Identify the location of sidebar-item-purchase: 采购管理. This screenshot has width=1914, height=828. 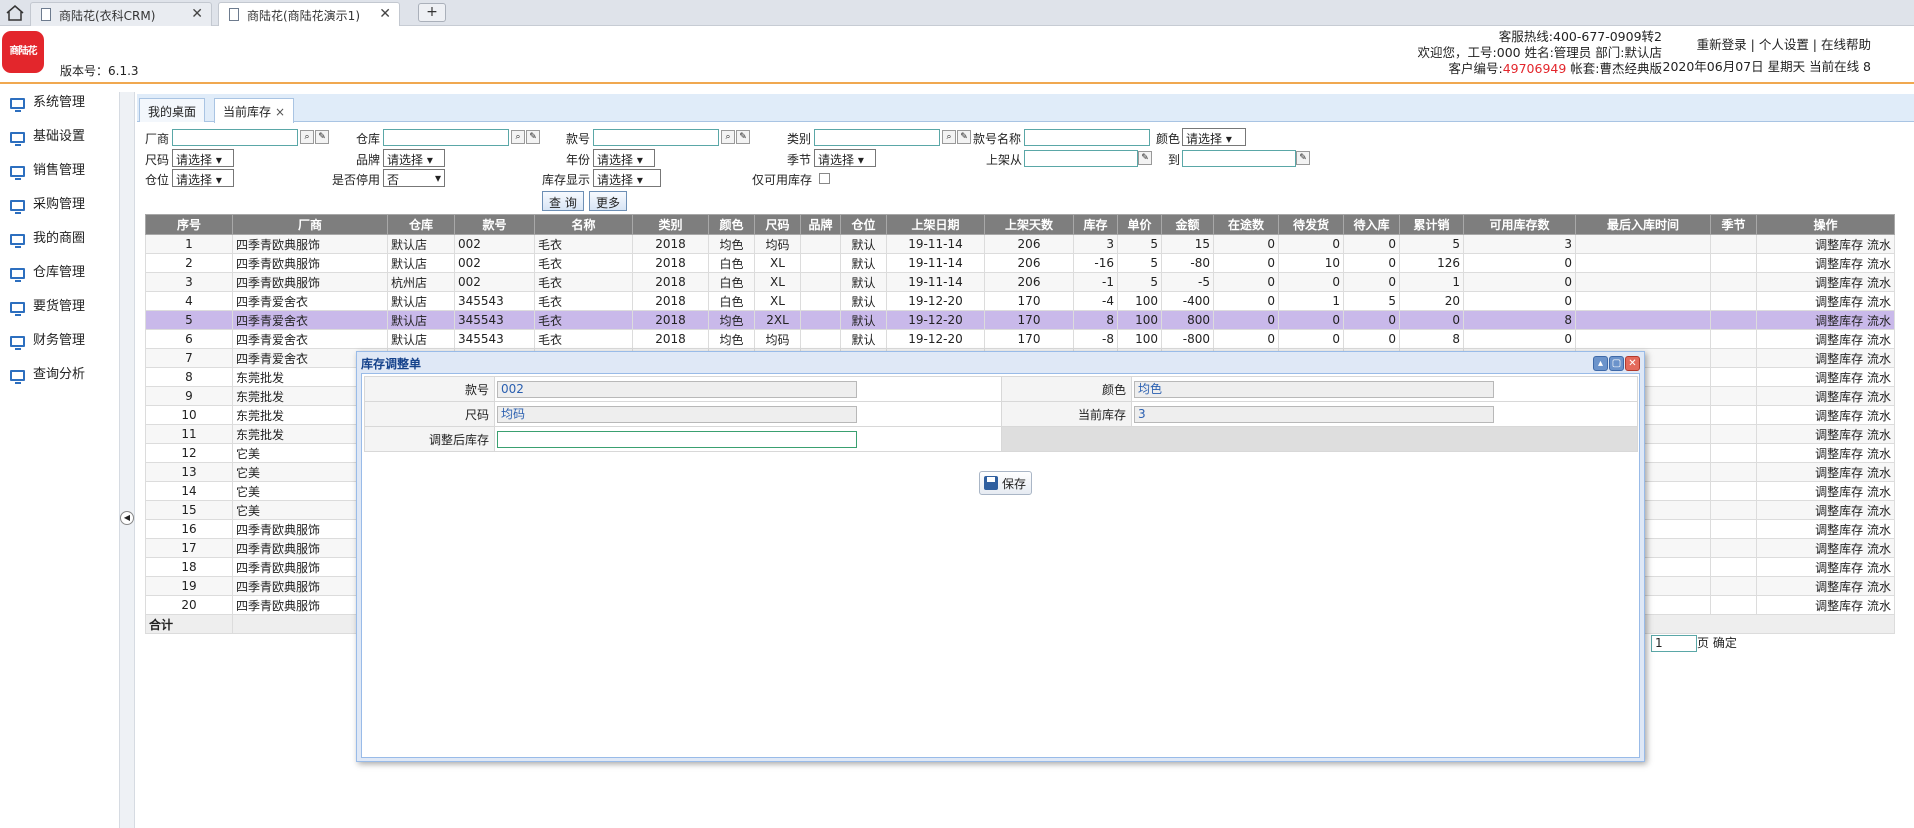
(59, 205).